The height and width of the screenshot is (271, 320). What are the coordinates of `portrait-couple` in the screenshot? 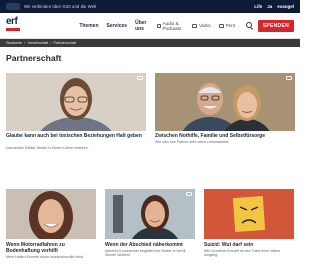 It's located at (225, 102).